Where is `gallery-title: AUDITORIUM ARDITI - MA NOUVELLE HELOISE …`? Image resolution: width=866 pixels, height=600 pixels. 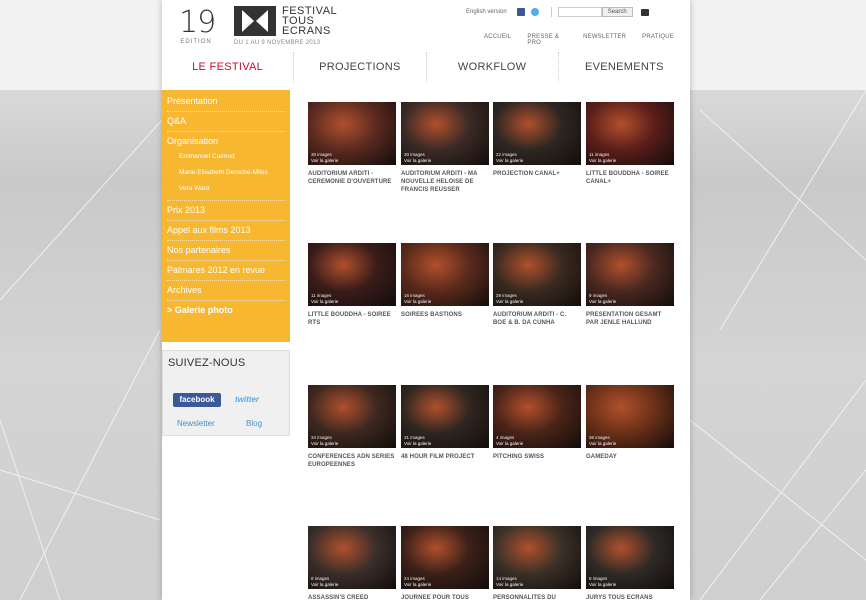 gallery-title: AUDITORIUM ARDITI - MA NOUVELLE HELOISE … is located at coordinates (445, 182).